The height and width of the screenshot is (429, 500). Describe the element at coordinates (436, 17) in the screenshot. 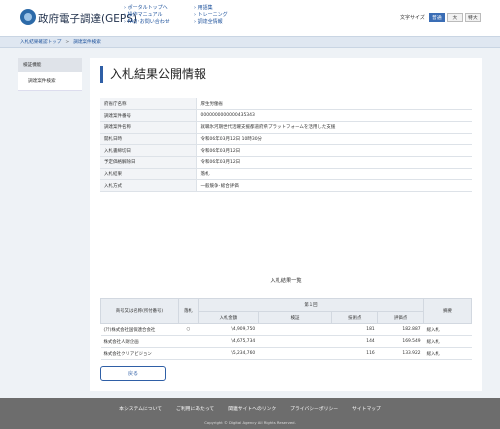

I see `font-size-normal-button: 普通` at that location.